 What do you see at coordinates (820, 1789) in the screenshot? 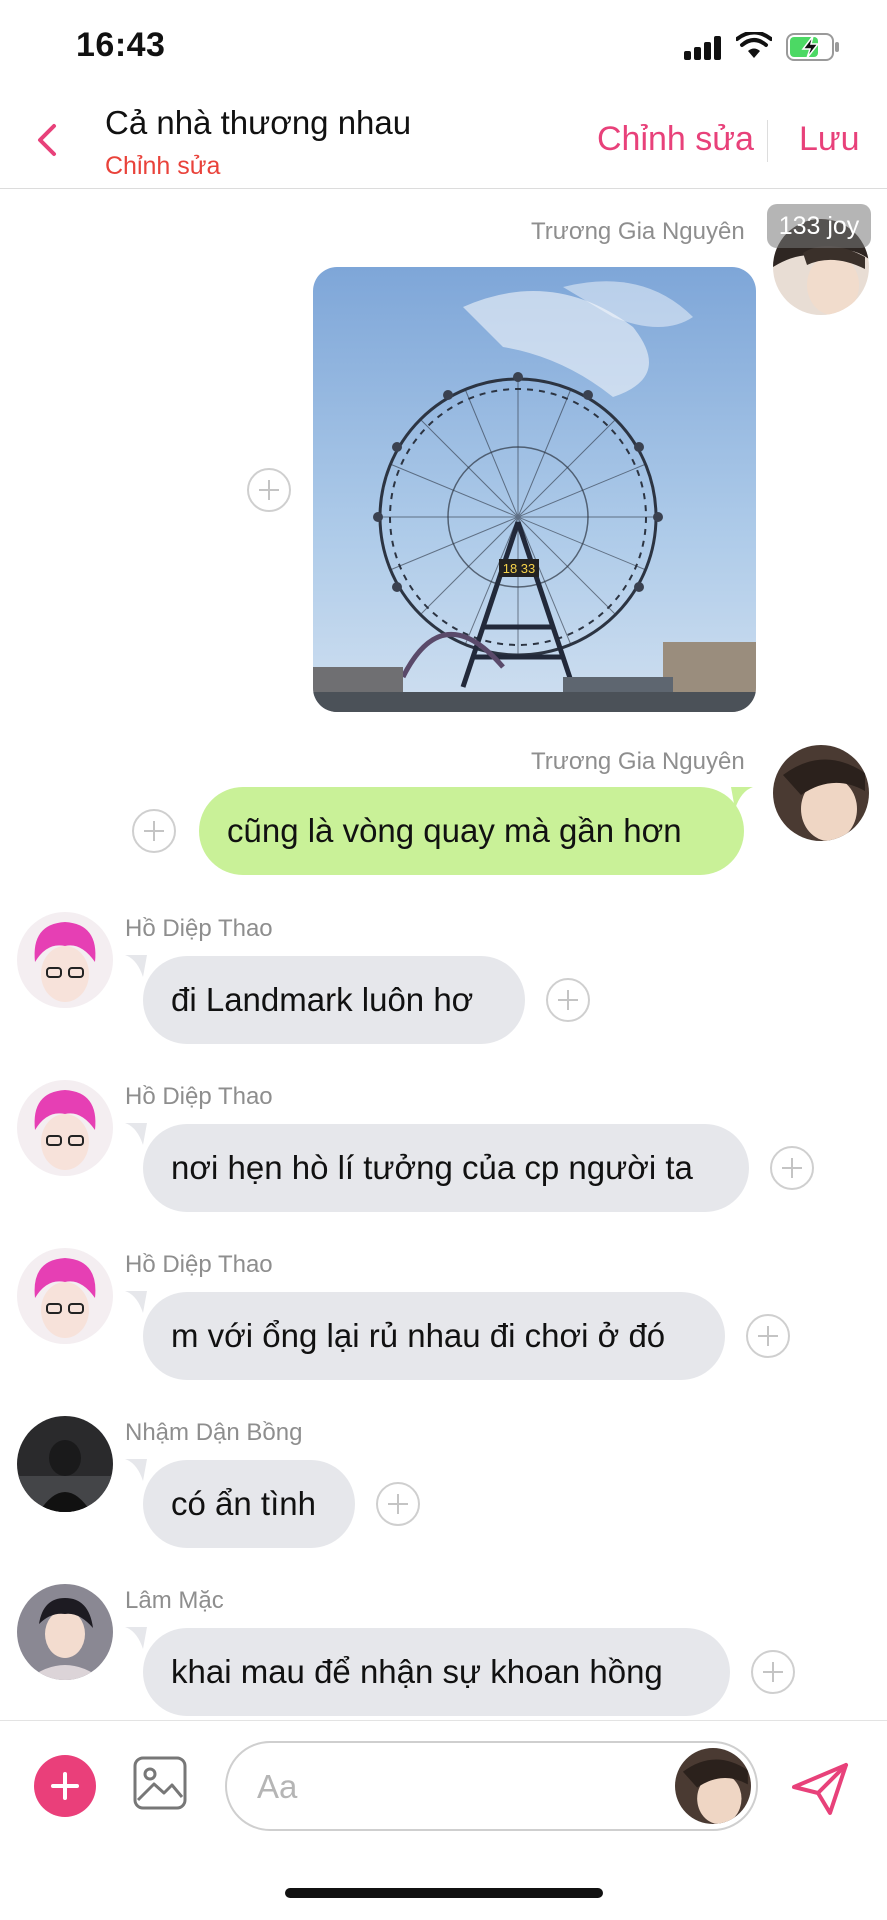
I see `send-icon` at bounding box center [820, 1789].